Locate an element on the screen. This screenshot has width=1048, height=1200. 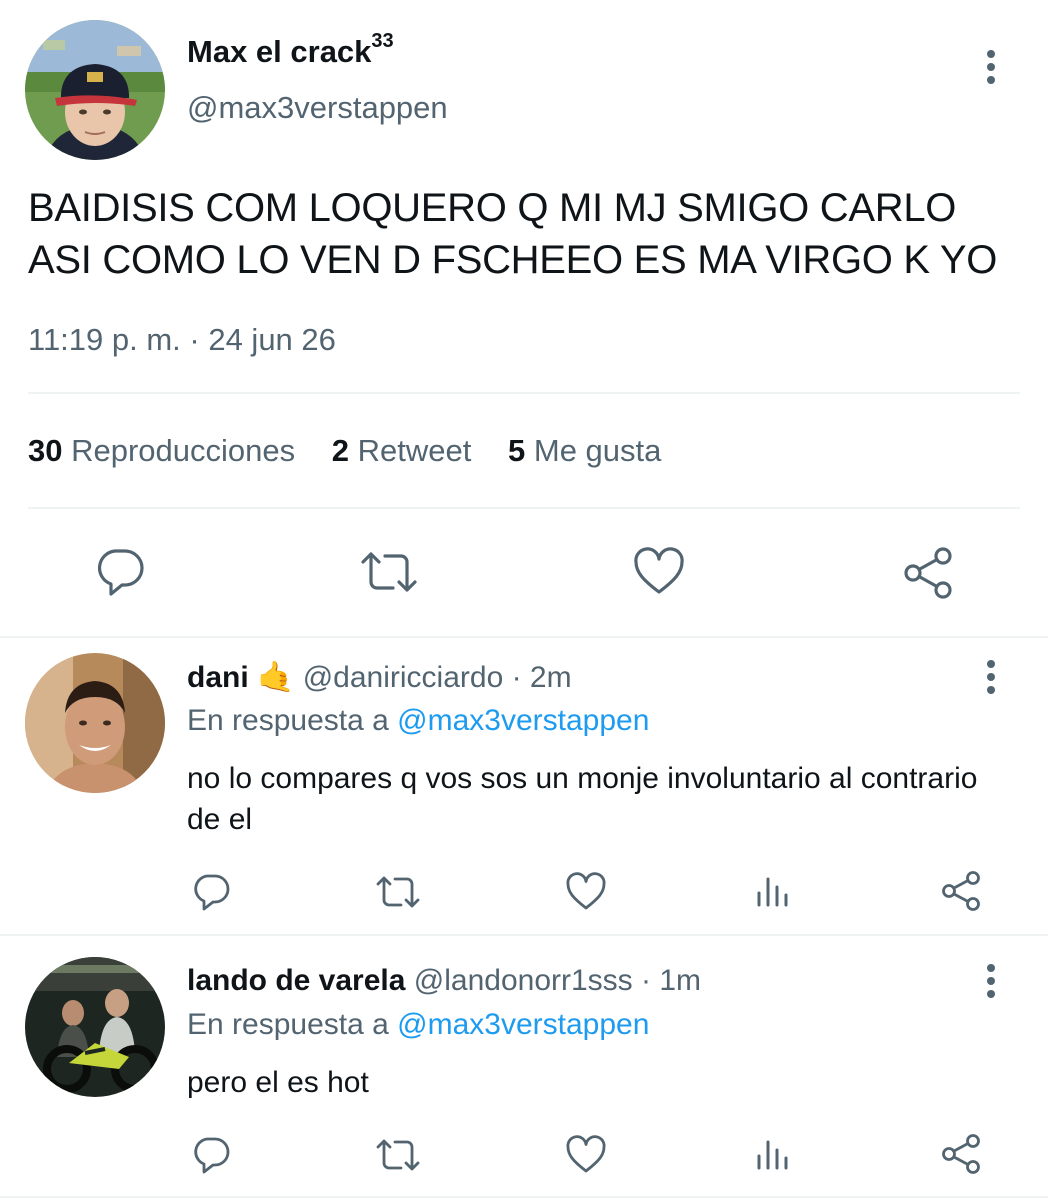
main-avatar is located at coordinates (95, 90).